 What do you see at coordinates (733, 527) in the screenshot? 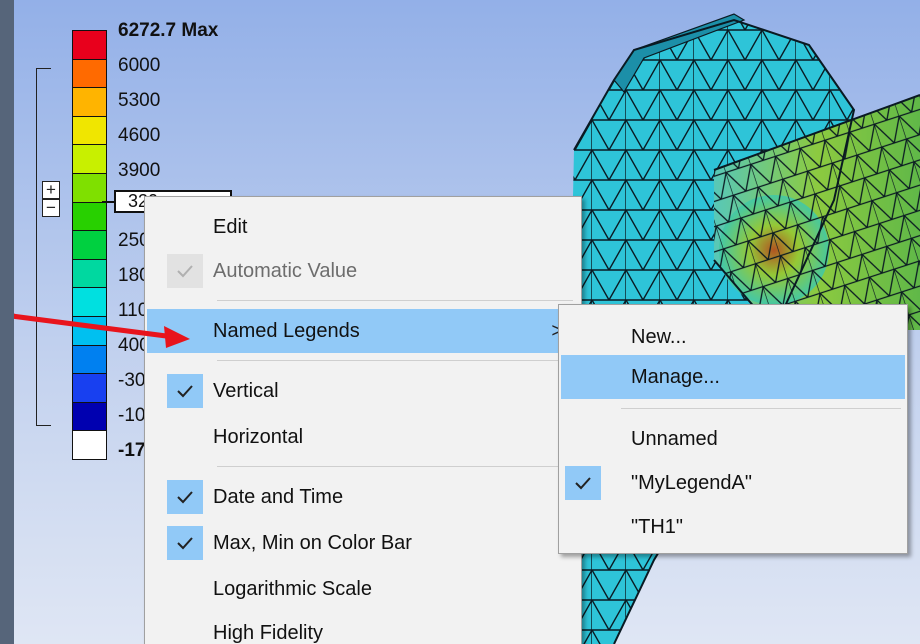
I see `submenu-item-th1: "TH1"` at bounding box center [733, 527].